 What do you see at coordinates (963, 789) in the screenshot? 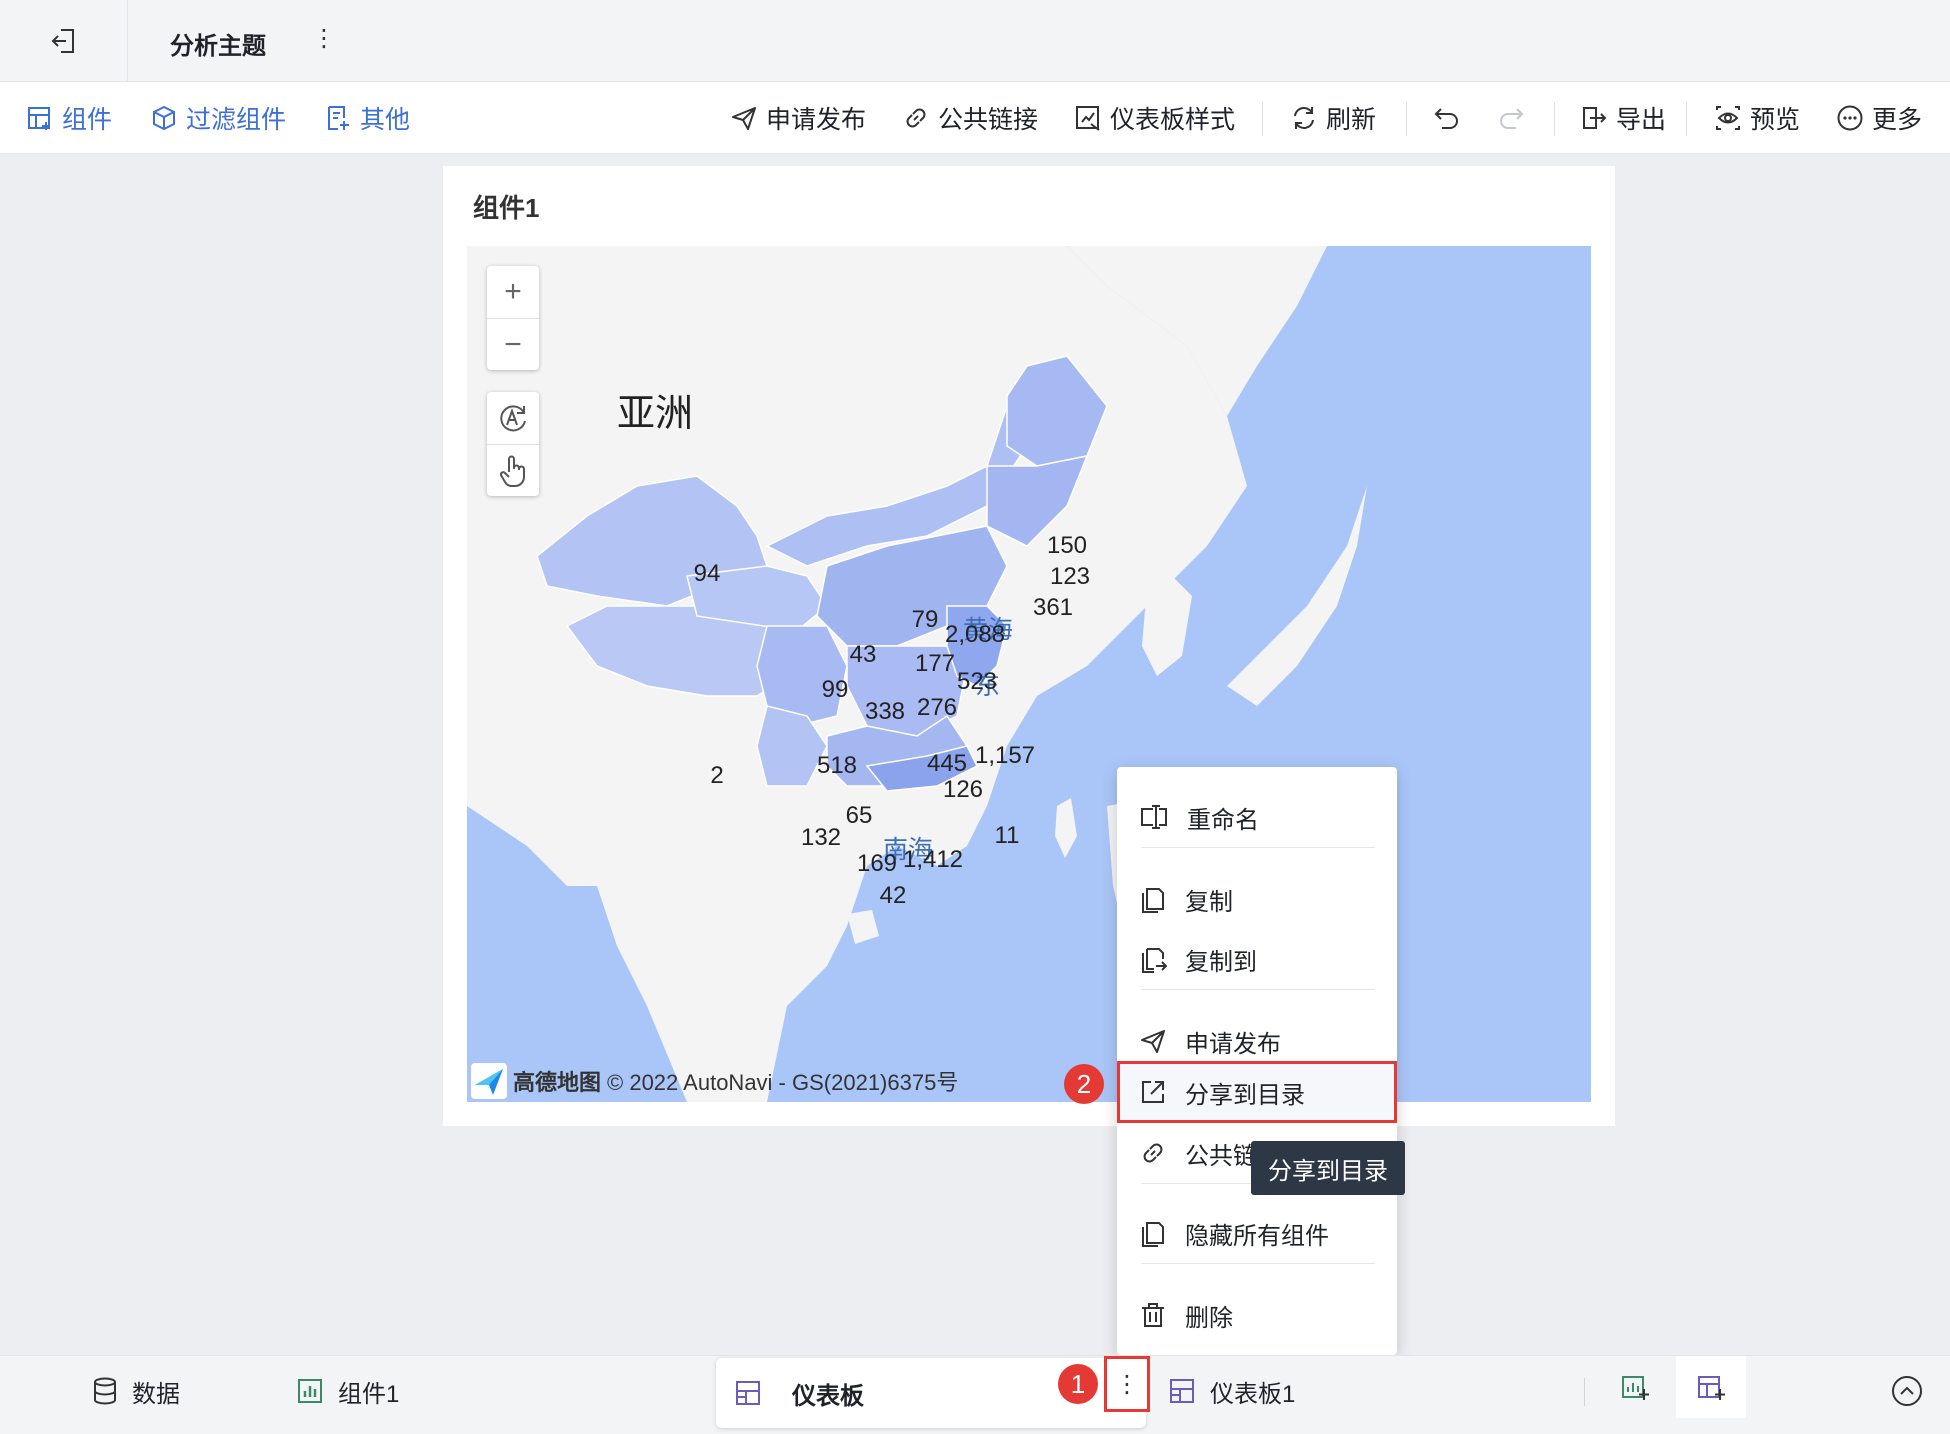
I see `province-value: 126` at bounding box center [963, 789].